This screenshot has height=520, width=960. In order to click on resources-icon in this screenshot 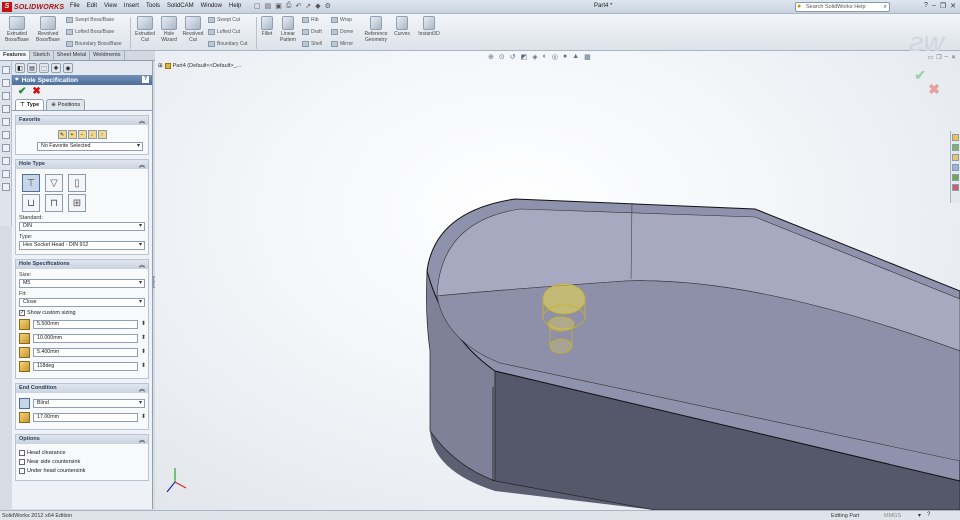, I will do `click(955, 137)`.